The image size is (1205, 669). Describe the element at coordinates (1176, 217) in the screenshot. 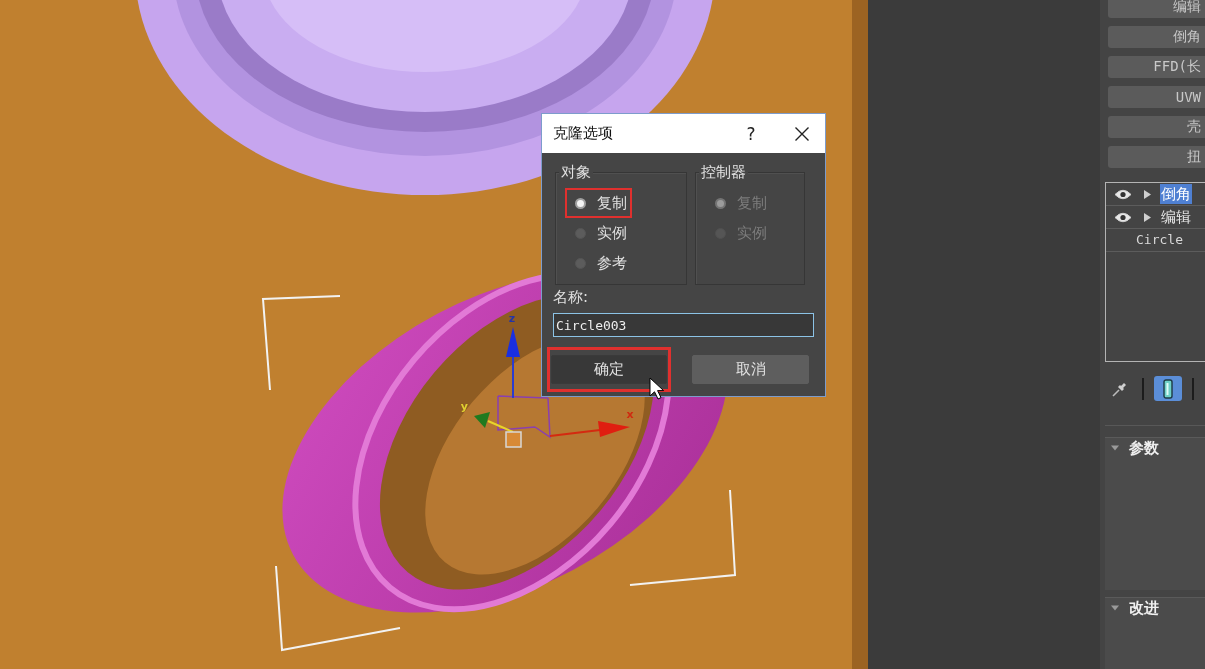

I see `stack-item: 编辑` at that location.